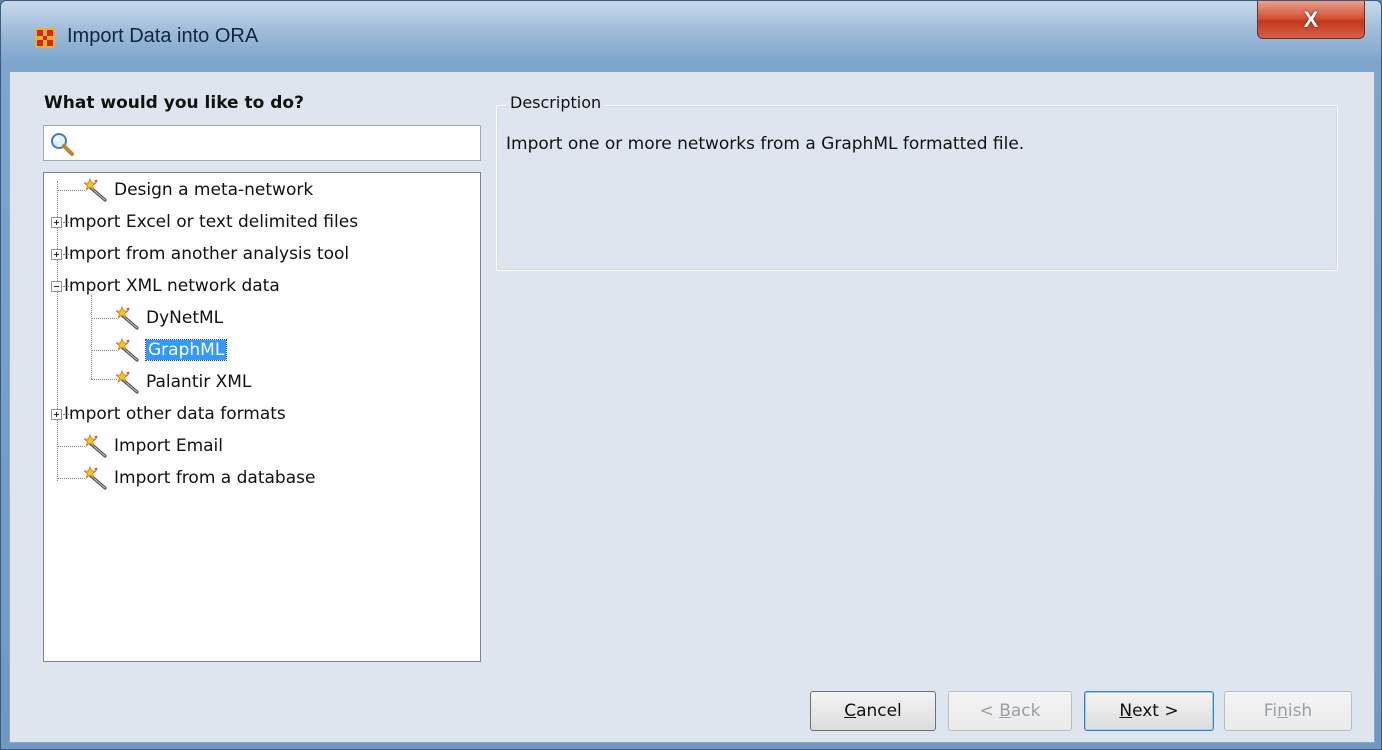  I want to click on tree-item-graphml: GraphML, so click(172, 350).